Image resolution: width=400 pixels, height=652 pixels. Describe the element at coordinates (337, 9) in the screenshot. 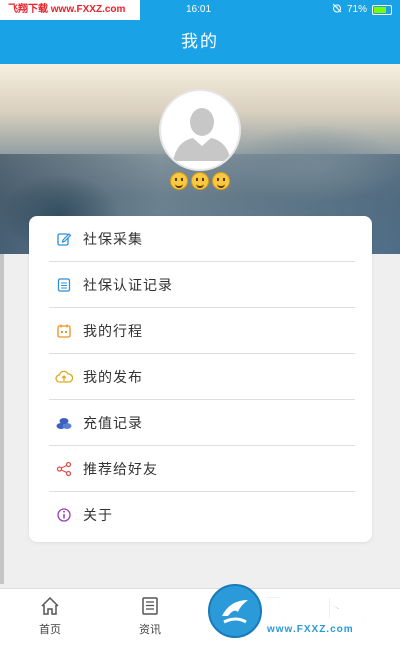

I see `alarm-icon` at that location.